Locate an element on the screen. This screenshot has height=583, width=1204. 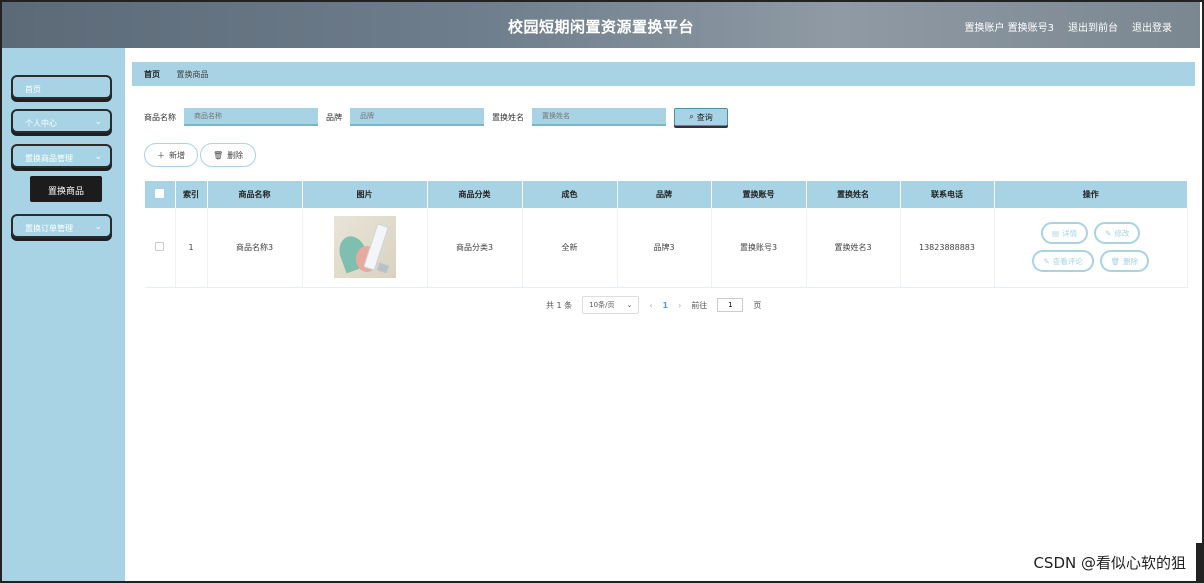
sidebar-item-orders-manage: 置换订单管理 ⌄ is located at coordinates (61, 226).